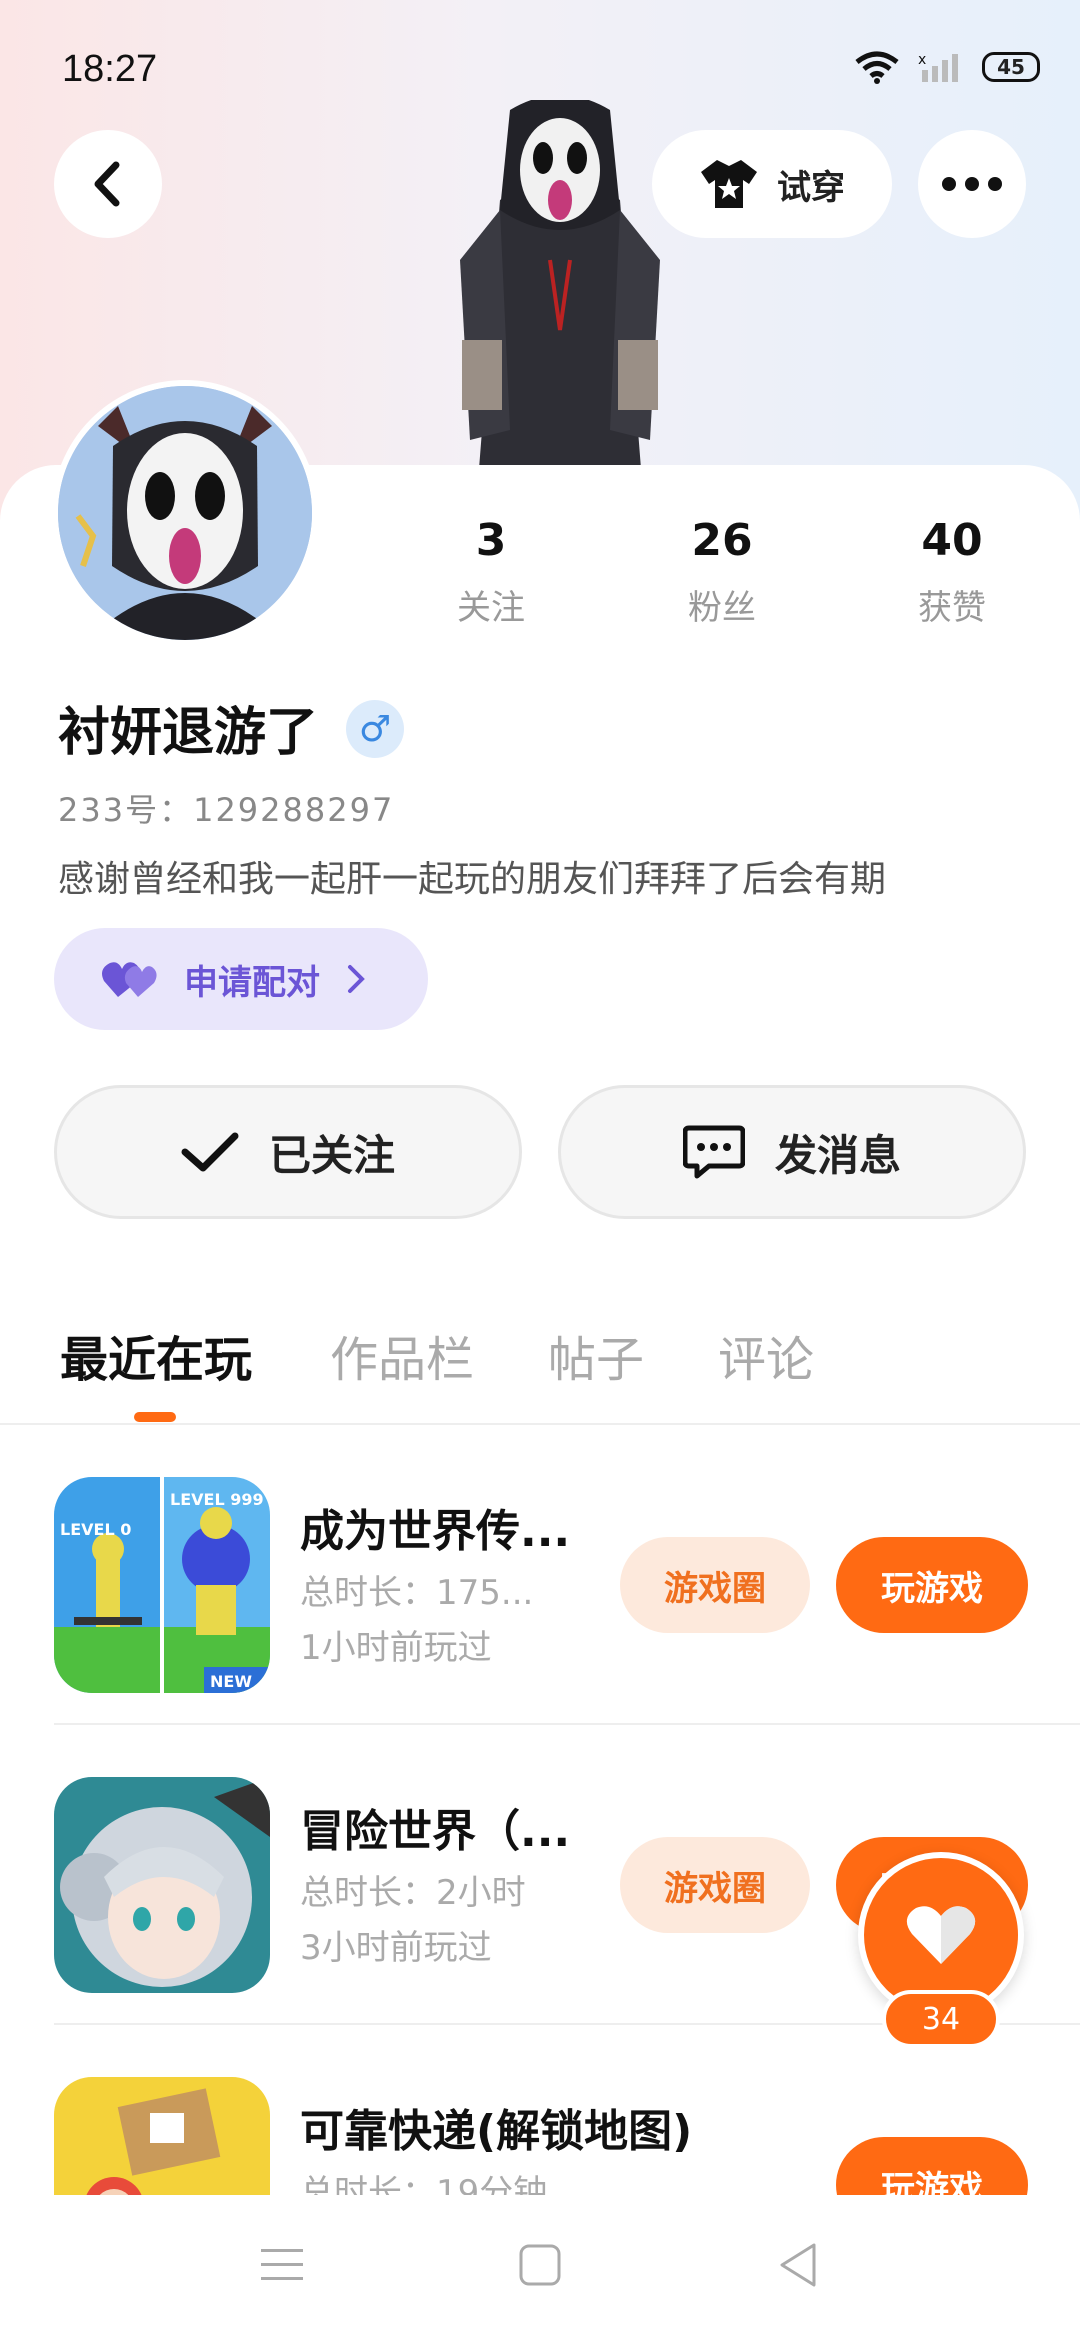  I want to click on nav-home-button, so click(540, 2265).